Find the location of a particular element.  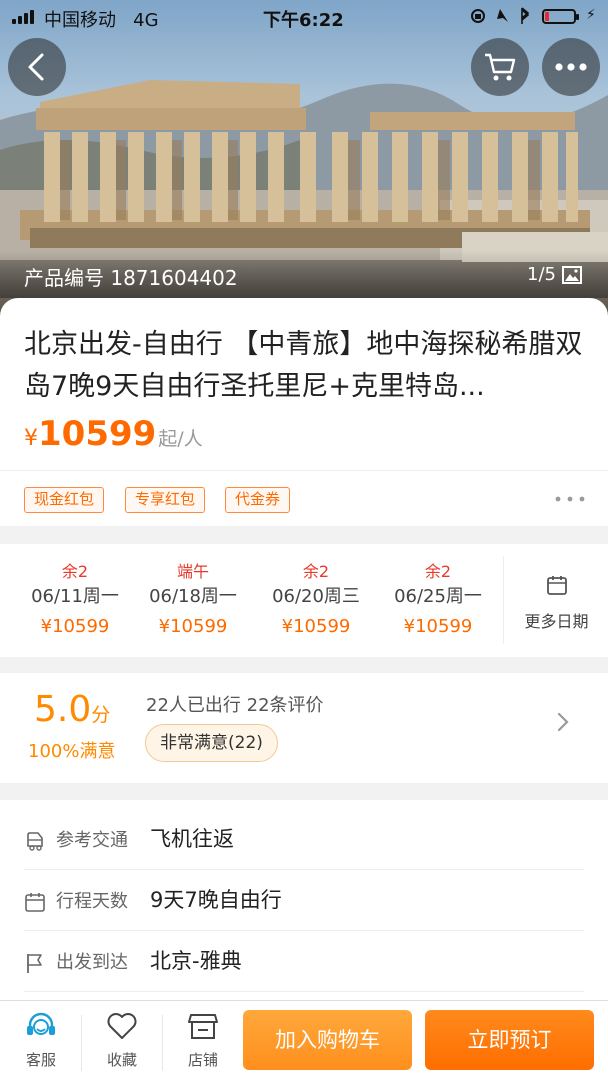

add-to-cart-button: 加入购物车 is located at coordinates (327, 1040).